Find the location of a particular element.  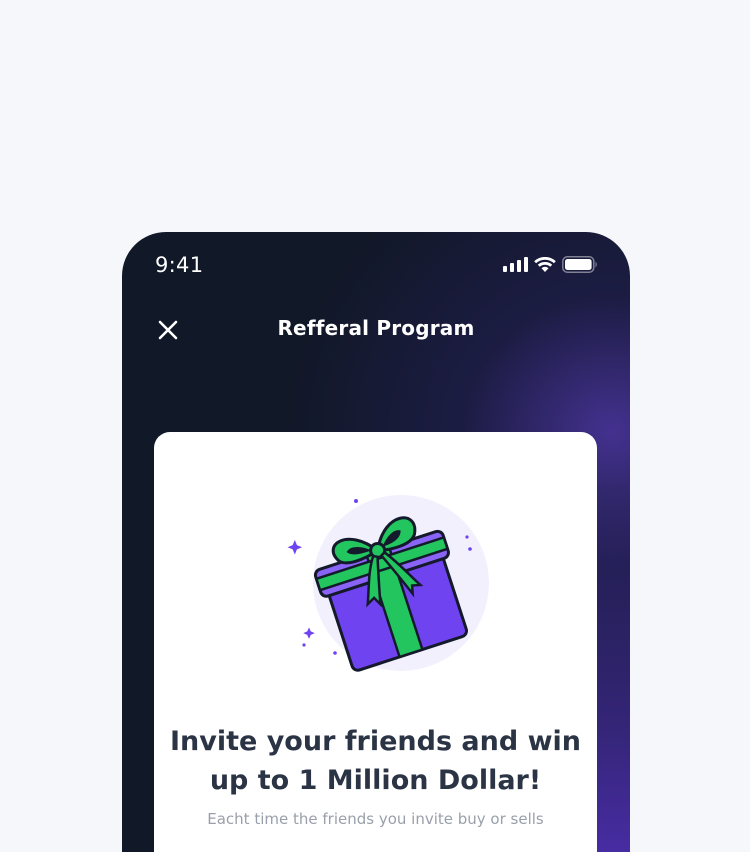

nav-bar: Refferal Program is located at coordinates (376, 330).